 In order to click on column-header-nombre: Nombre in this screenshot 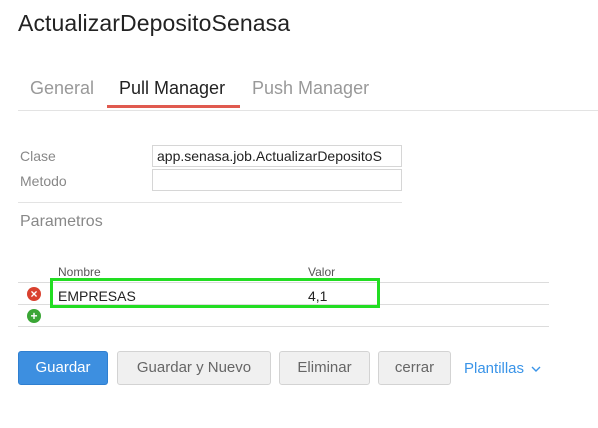, I will do `click(79, 272)`.